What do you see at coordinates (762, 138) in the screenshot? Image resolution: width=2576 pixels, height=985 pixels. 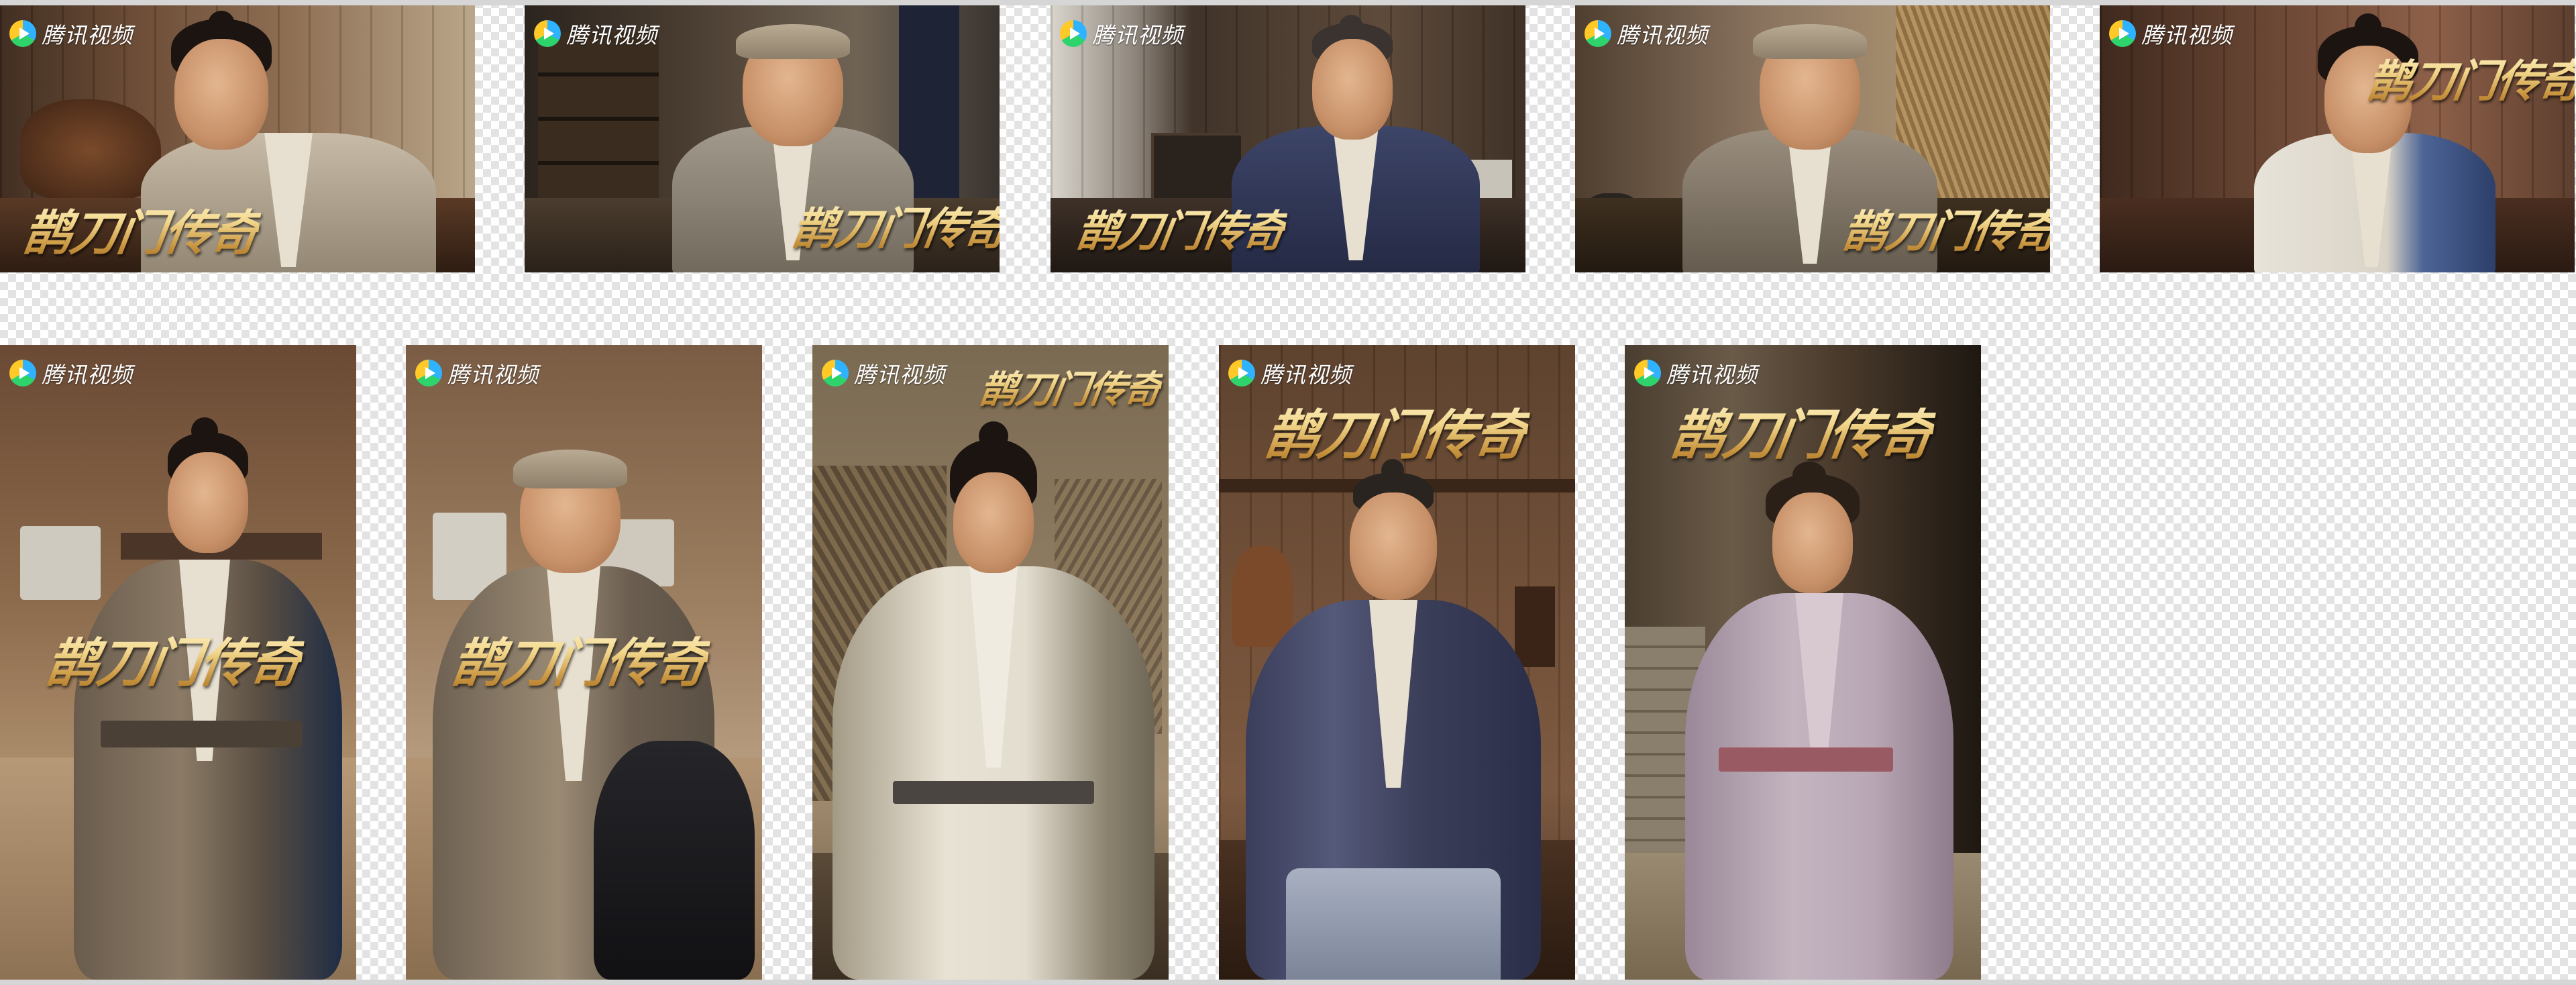 I see `poster-landscape-2: 腾讯视频 鹊刀门传奇` at bounding box center [762, 138].